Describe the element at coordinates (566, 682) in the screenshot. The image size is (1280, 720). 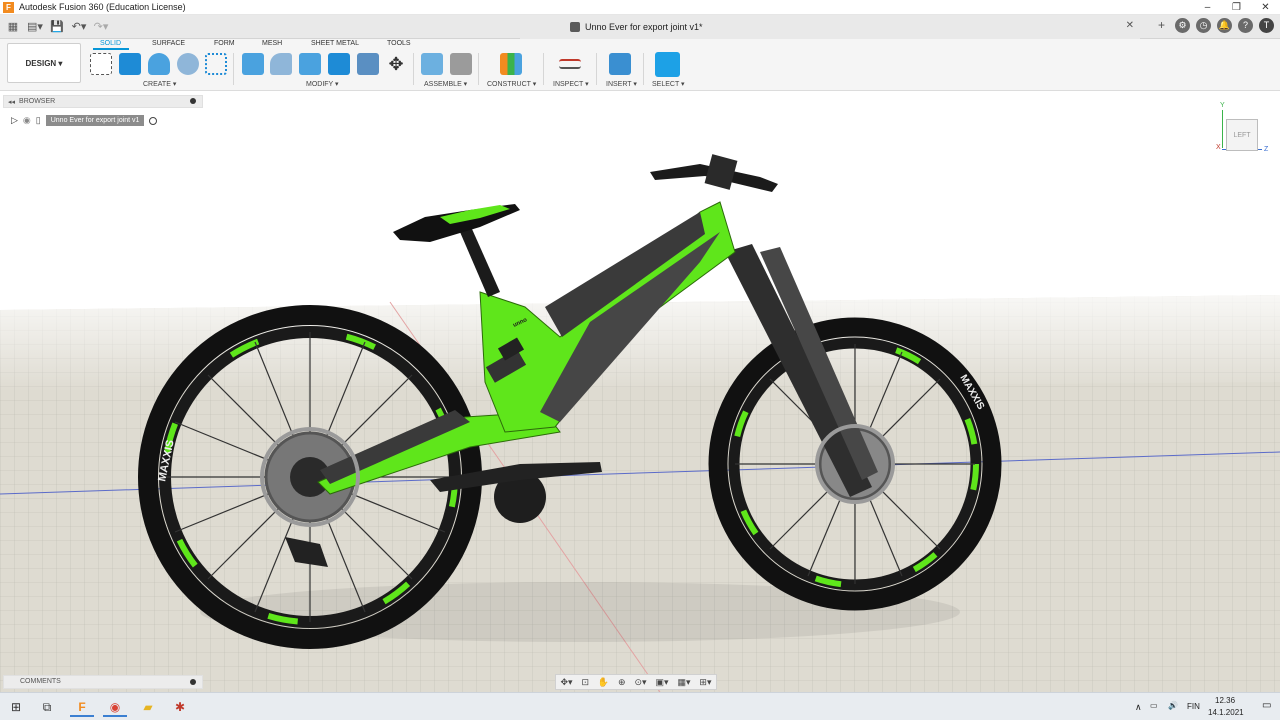
I see `orbit-icon: ✥▾` at that location.